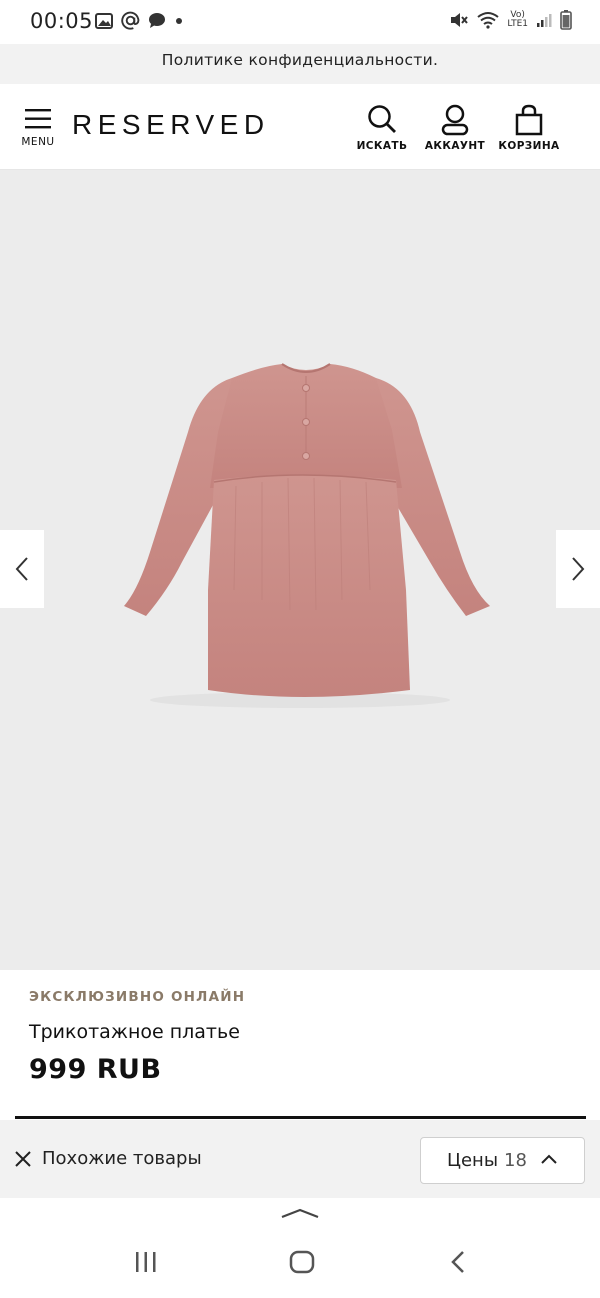 The image size is (600, 1298). Describe the element at coordinates (171, 125) in the screenshot. I see `reserved-logo: RESERVED` at that location.